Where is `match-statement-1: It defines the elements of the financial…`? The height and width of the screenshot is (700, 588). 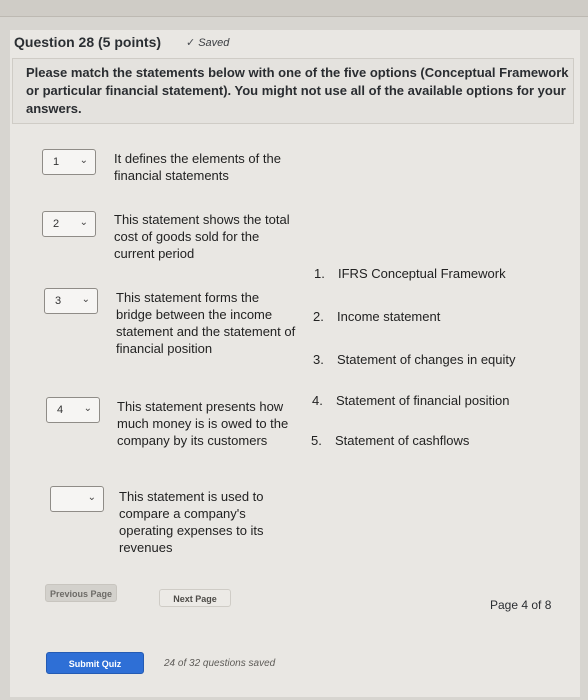
match-statement-1: It defines the elements of the financial… is located at coordinates (197, 167).